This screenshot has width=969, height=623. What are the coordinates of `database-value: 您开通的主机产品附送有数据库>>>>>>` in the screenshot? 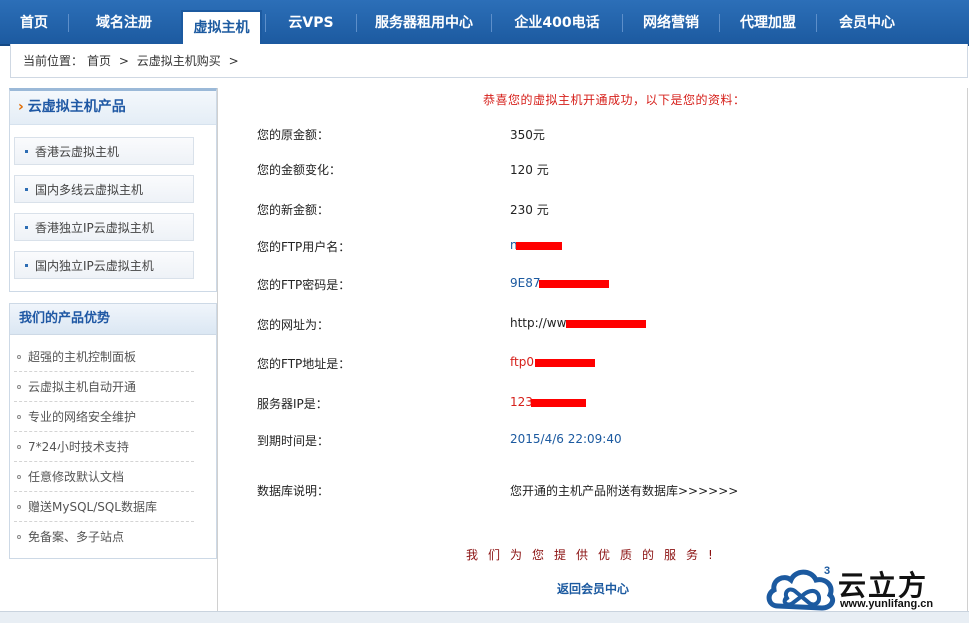 It's located at (624, 491).